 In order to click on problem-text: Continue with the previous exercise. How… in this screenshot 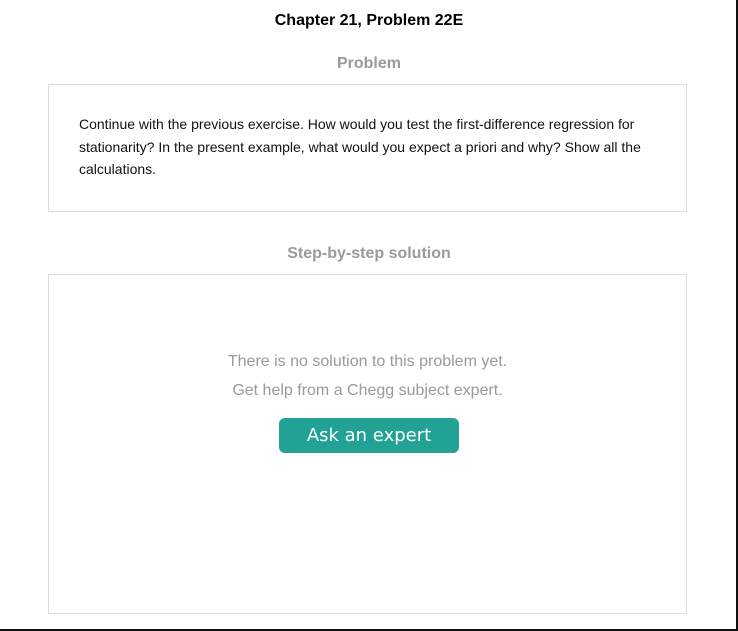, I will do `click(360, 146)`.